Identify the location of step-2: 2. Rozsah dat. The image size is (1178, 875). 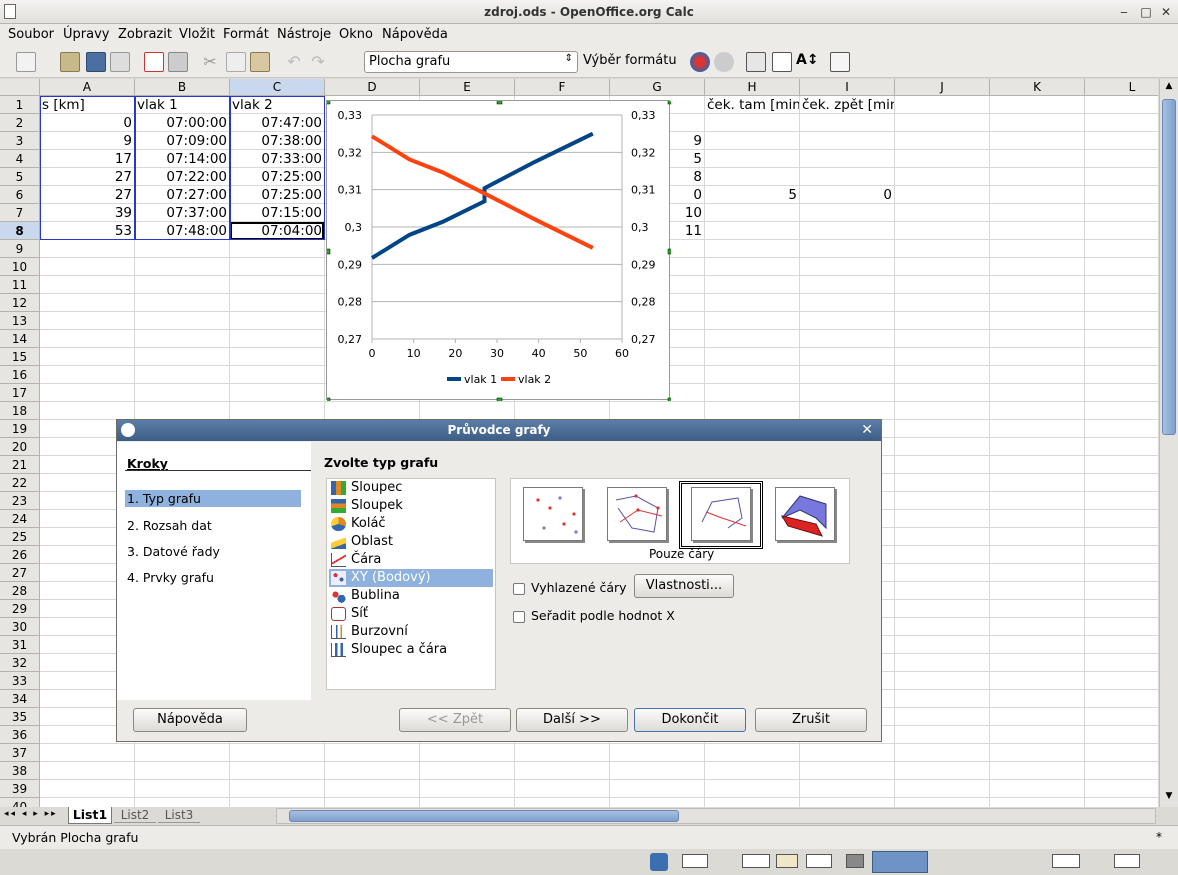
(169, 525).